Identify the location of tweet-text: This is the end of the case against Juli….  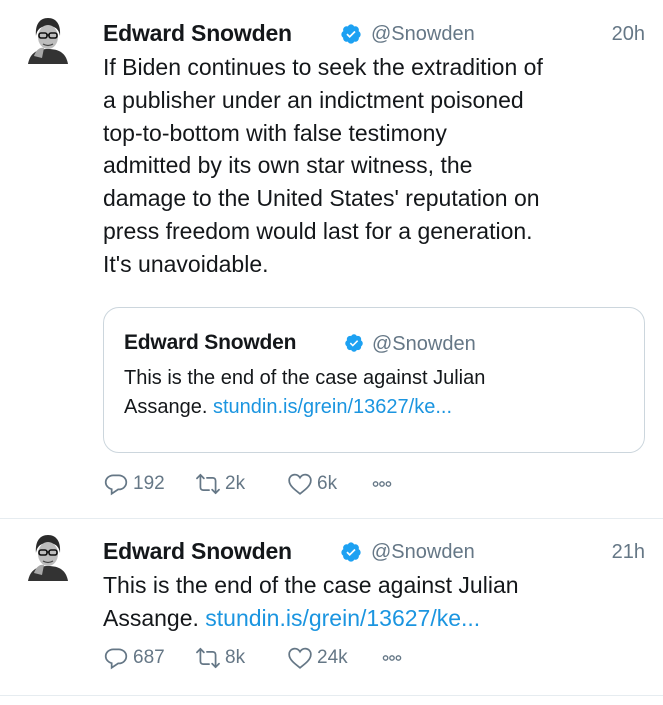
(378, 602).